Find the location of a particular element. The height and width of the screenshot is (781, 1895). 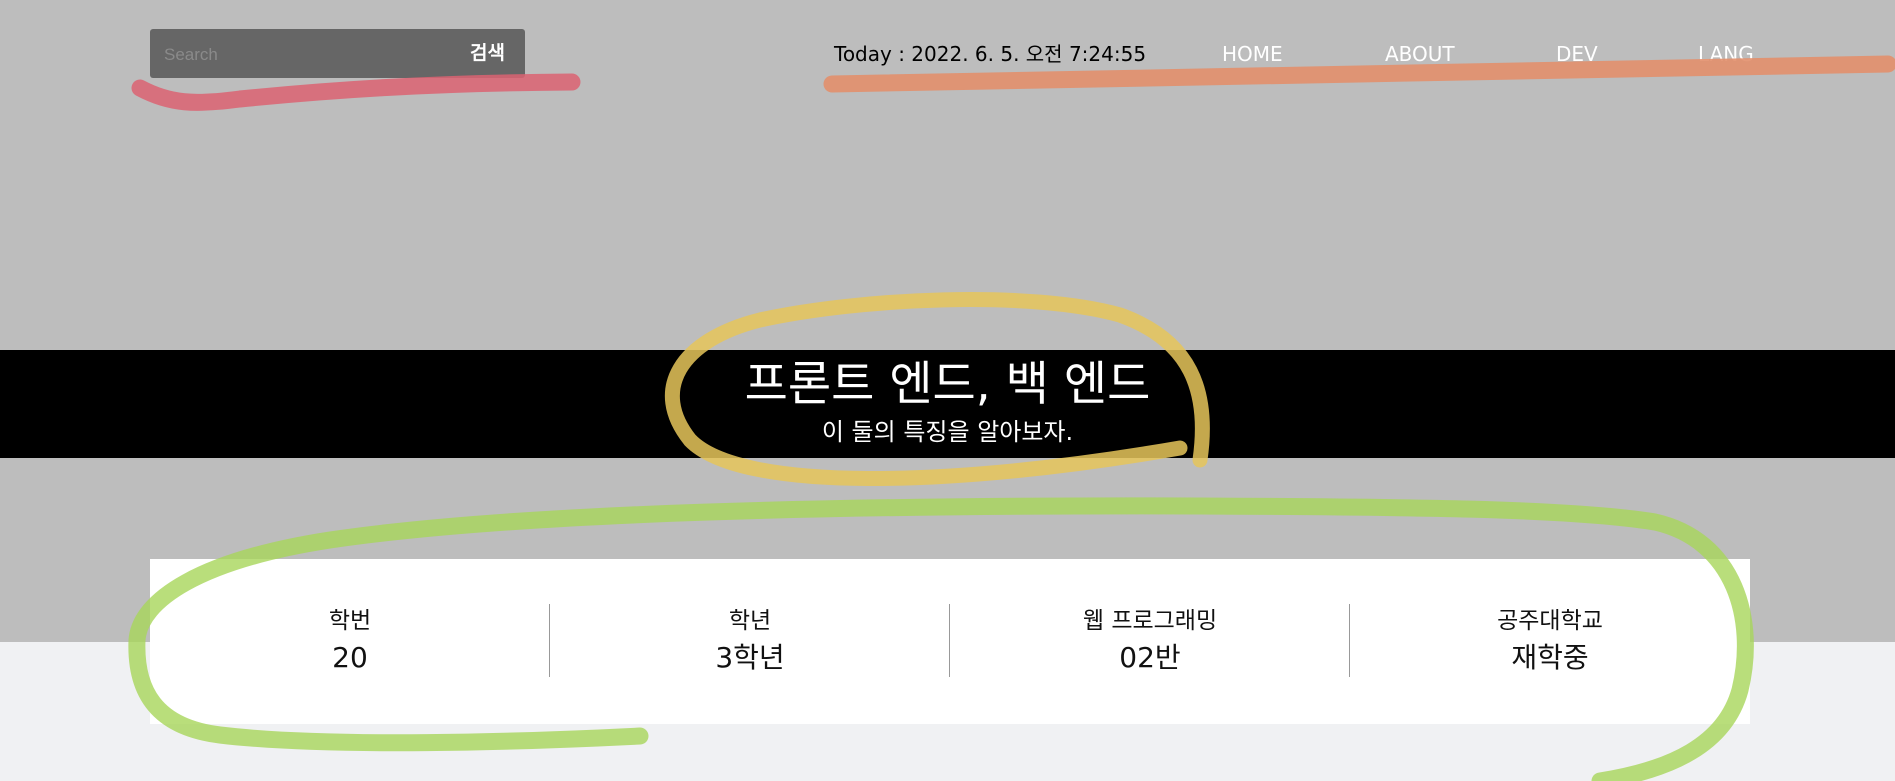

search-box: 검색 is located at coordinates (337, 54).